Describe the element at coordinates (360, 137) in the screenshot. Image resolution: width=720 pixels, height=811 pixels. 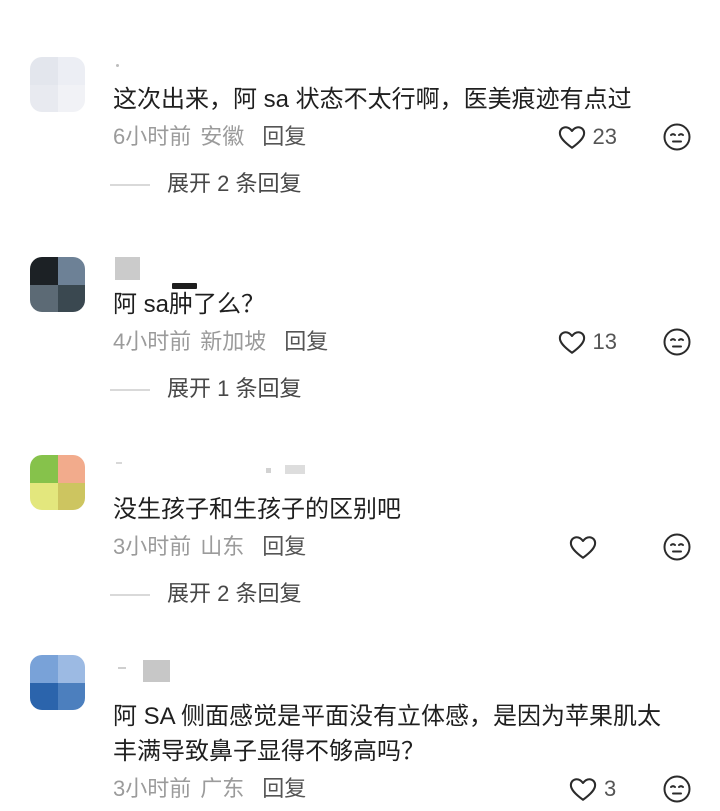
I see `comment-meta: 6小时前 安徽 回复 23` at that location.